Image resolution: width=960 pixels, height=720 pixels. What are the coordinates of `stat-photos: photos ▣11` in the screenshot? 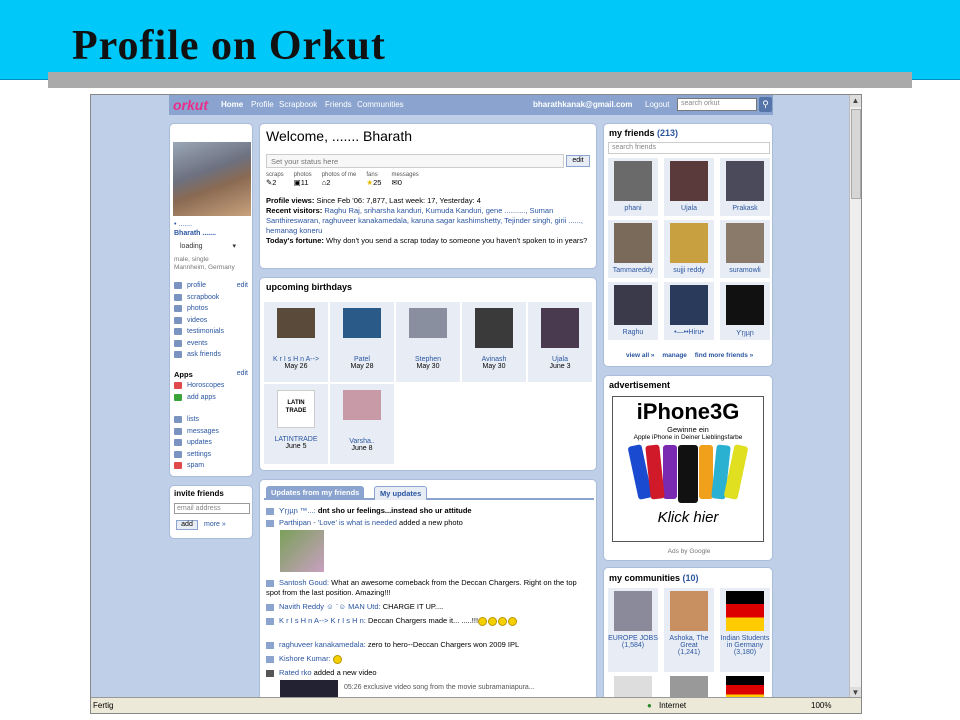 It's located at (303, 179).